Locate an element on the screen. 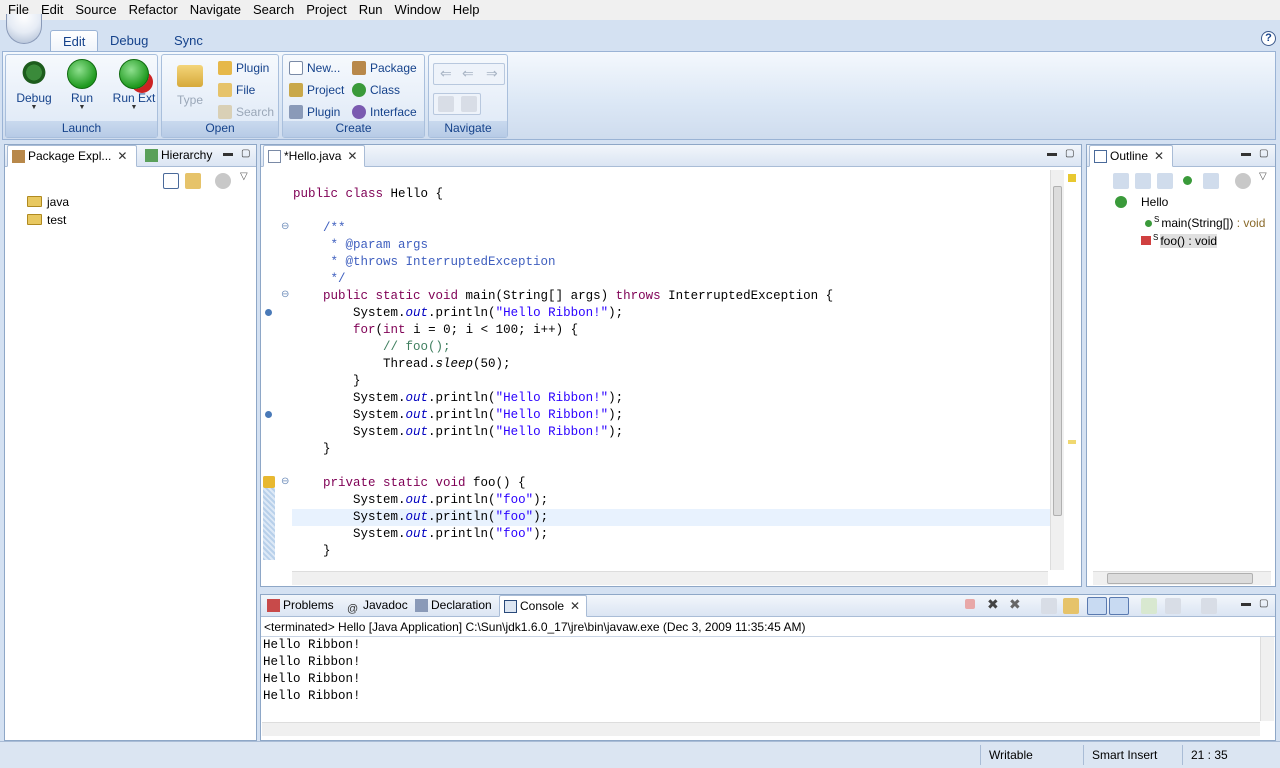 This screenshot has width=1280, height=768. tree-item-java: java is located at coordinates (48, 202).